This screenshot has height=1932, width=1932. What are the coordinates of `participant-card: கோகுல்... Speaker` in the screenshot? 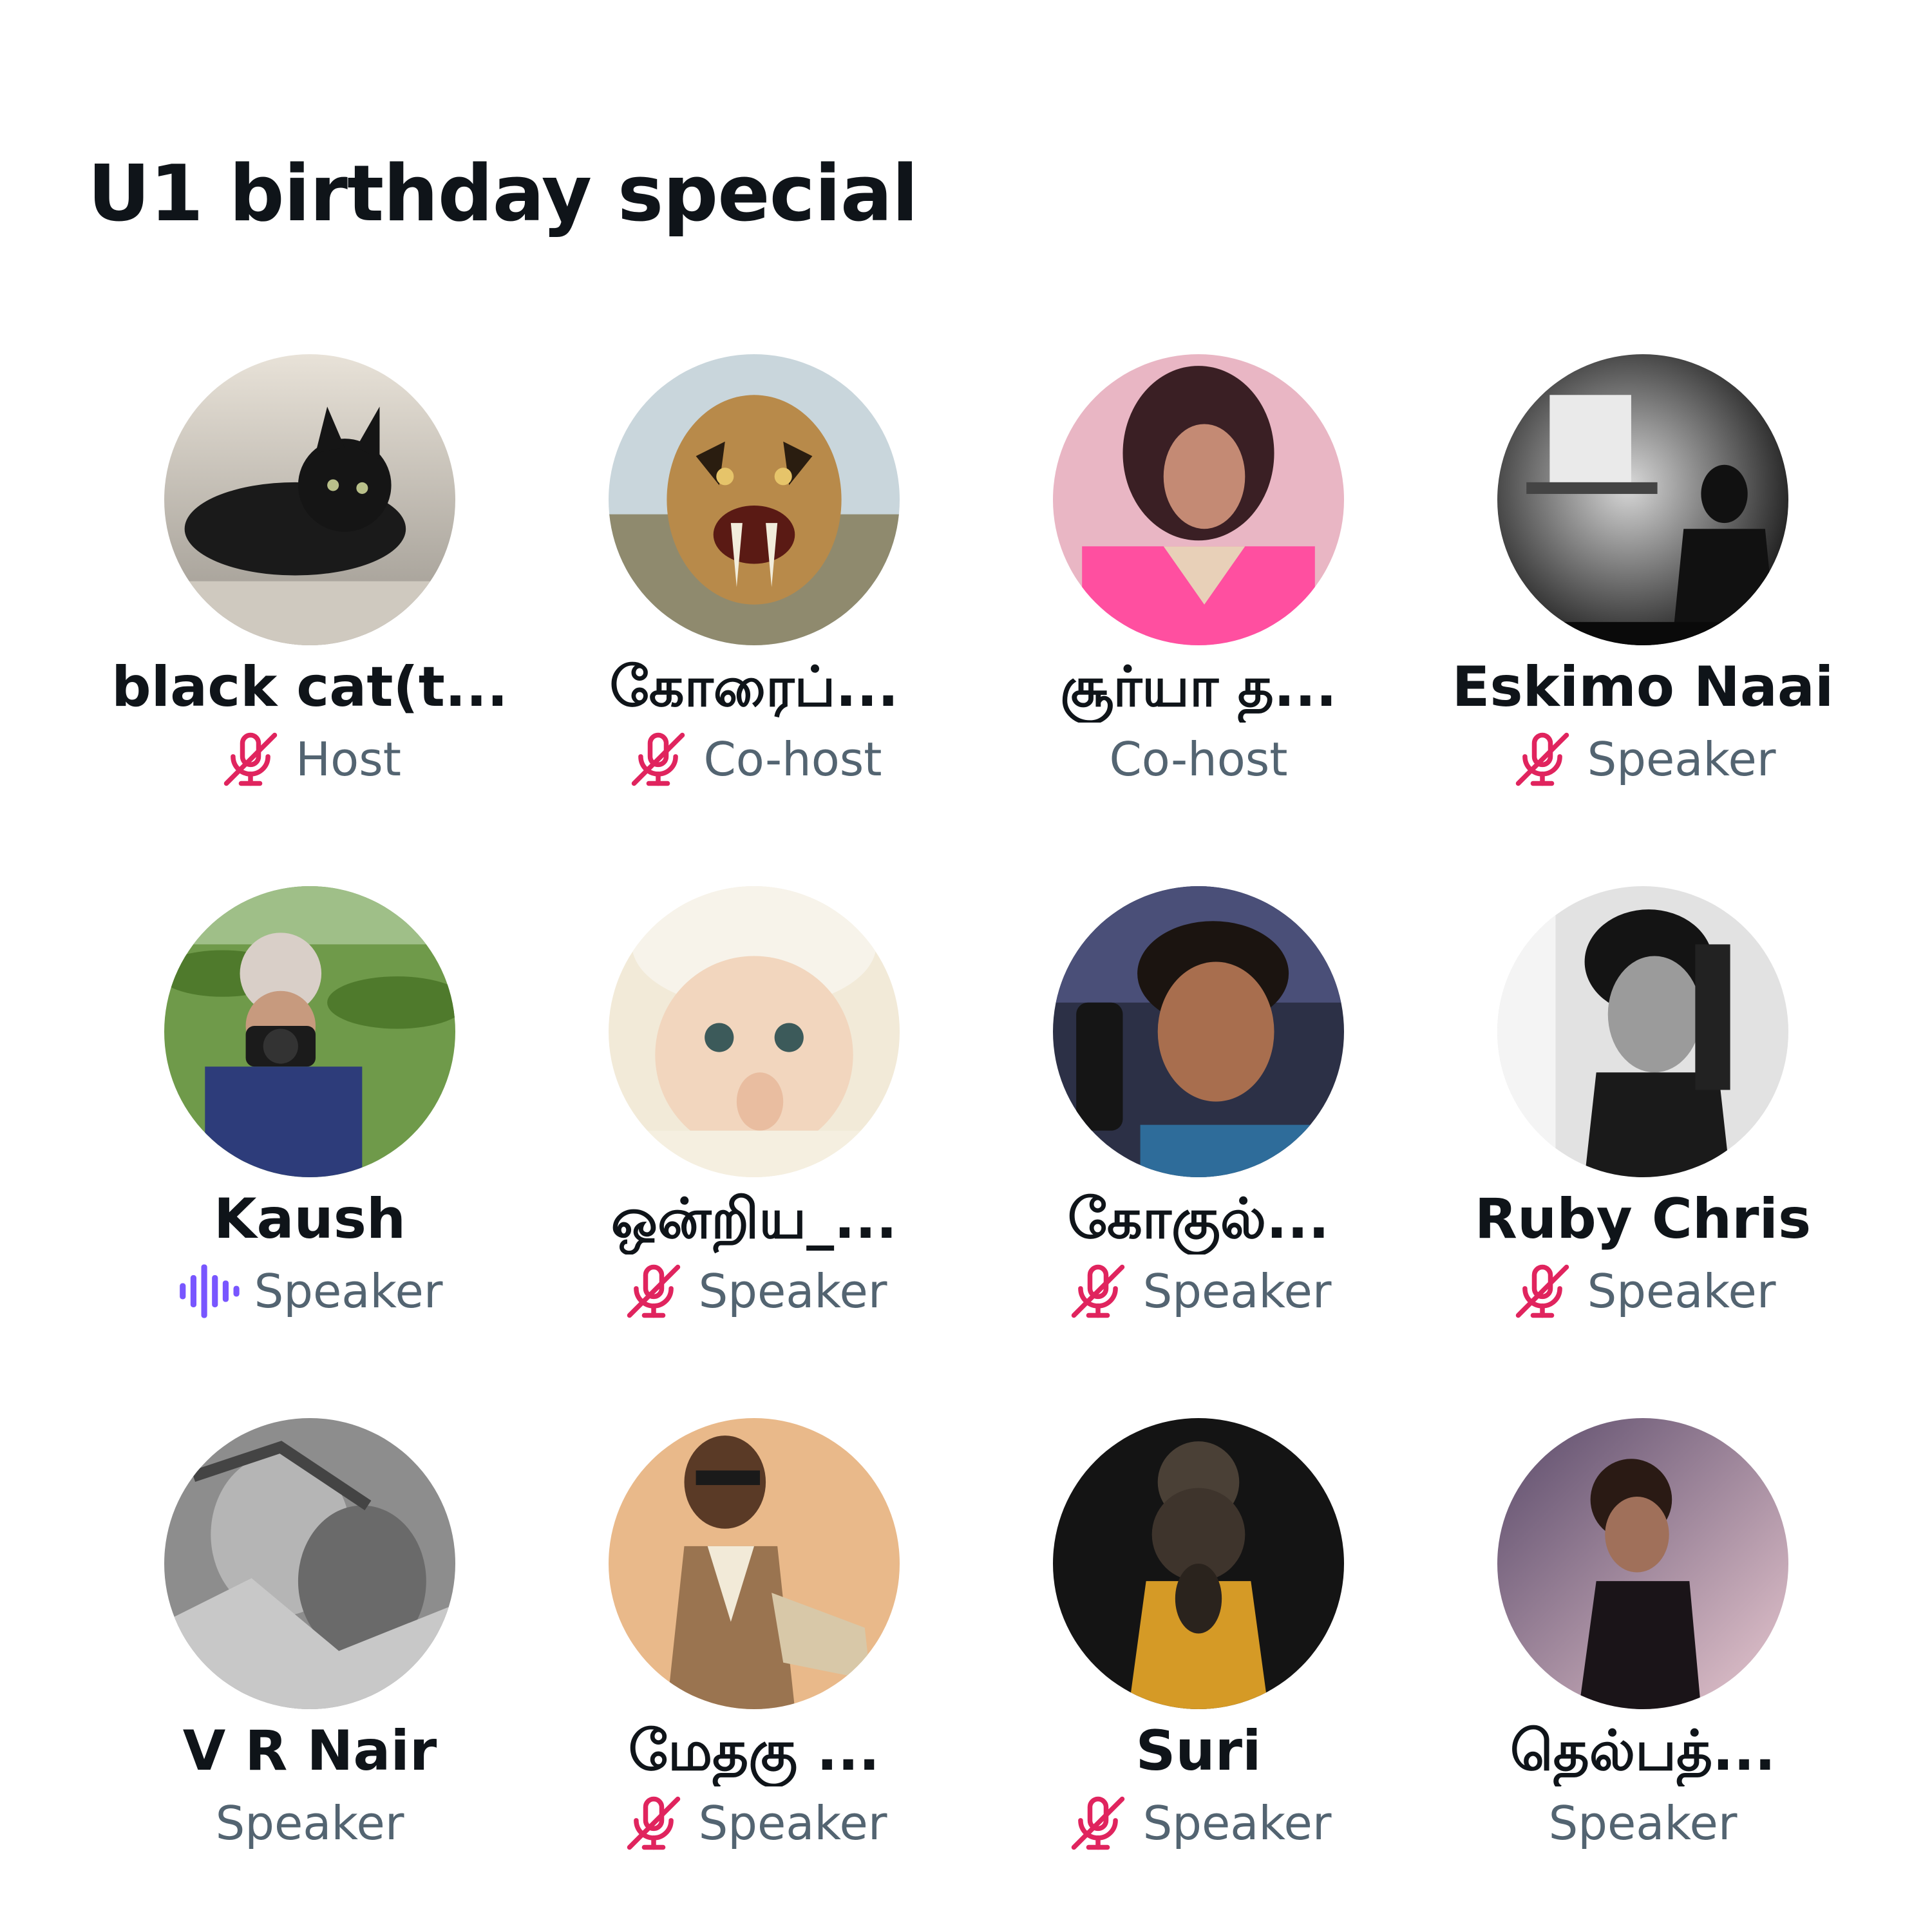 It's located at (1198, 1137).